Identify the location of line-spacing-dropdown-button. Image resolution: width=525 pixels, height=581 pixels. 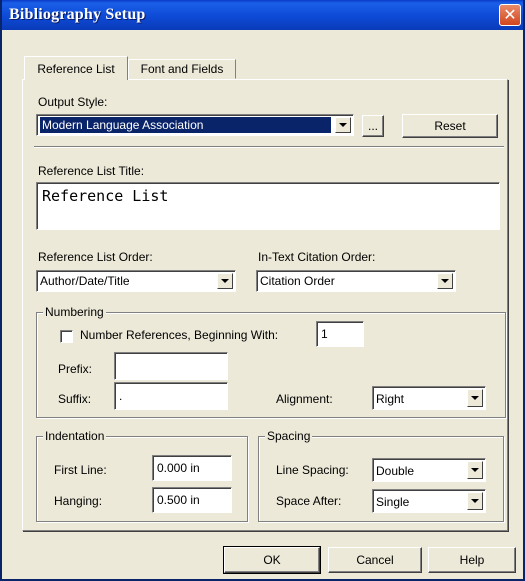
(475, 470).